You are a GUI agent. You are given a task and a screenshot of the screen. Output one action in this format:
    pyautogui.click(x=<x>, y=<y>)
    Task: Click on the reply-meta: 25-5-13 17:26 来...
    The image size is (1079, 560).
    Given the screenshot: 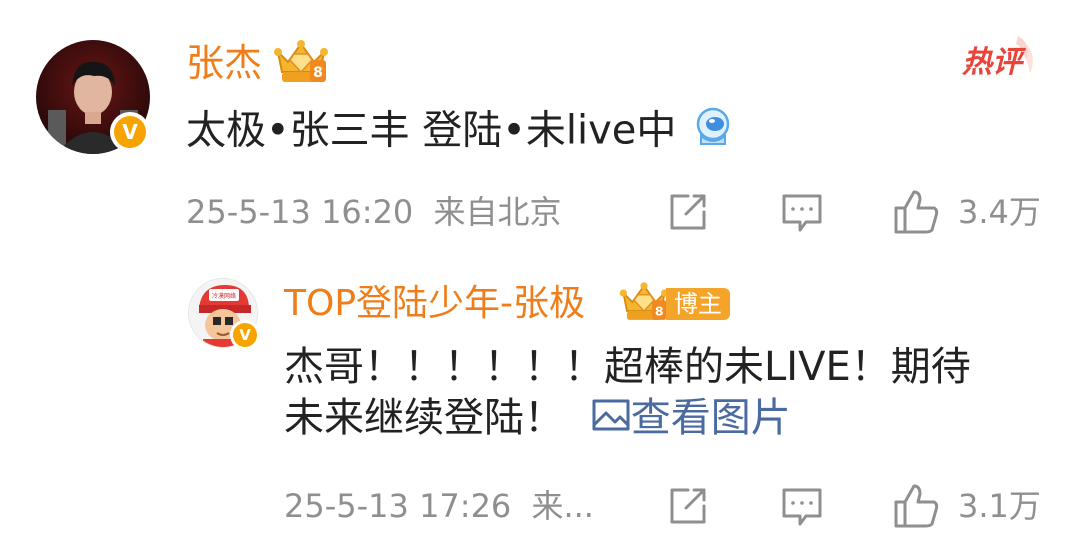 What is the action you would take?
    pyautogui.click(x=439, y=506)
    